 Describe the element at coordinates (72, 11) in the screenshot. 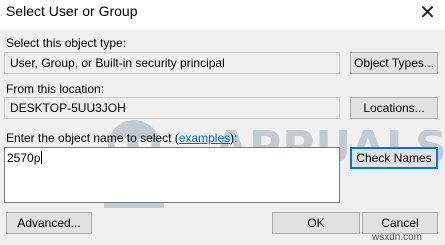

I see `window-title: Select User or Group` at that location.